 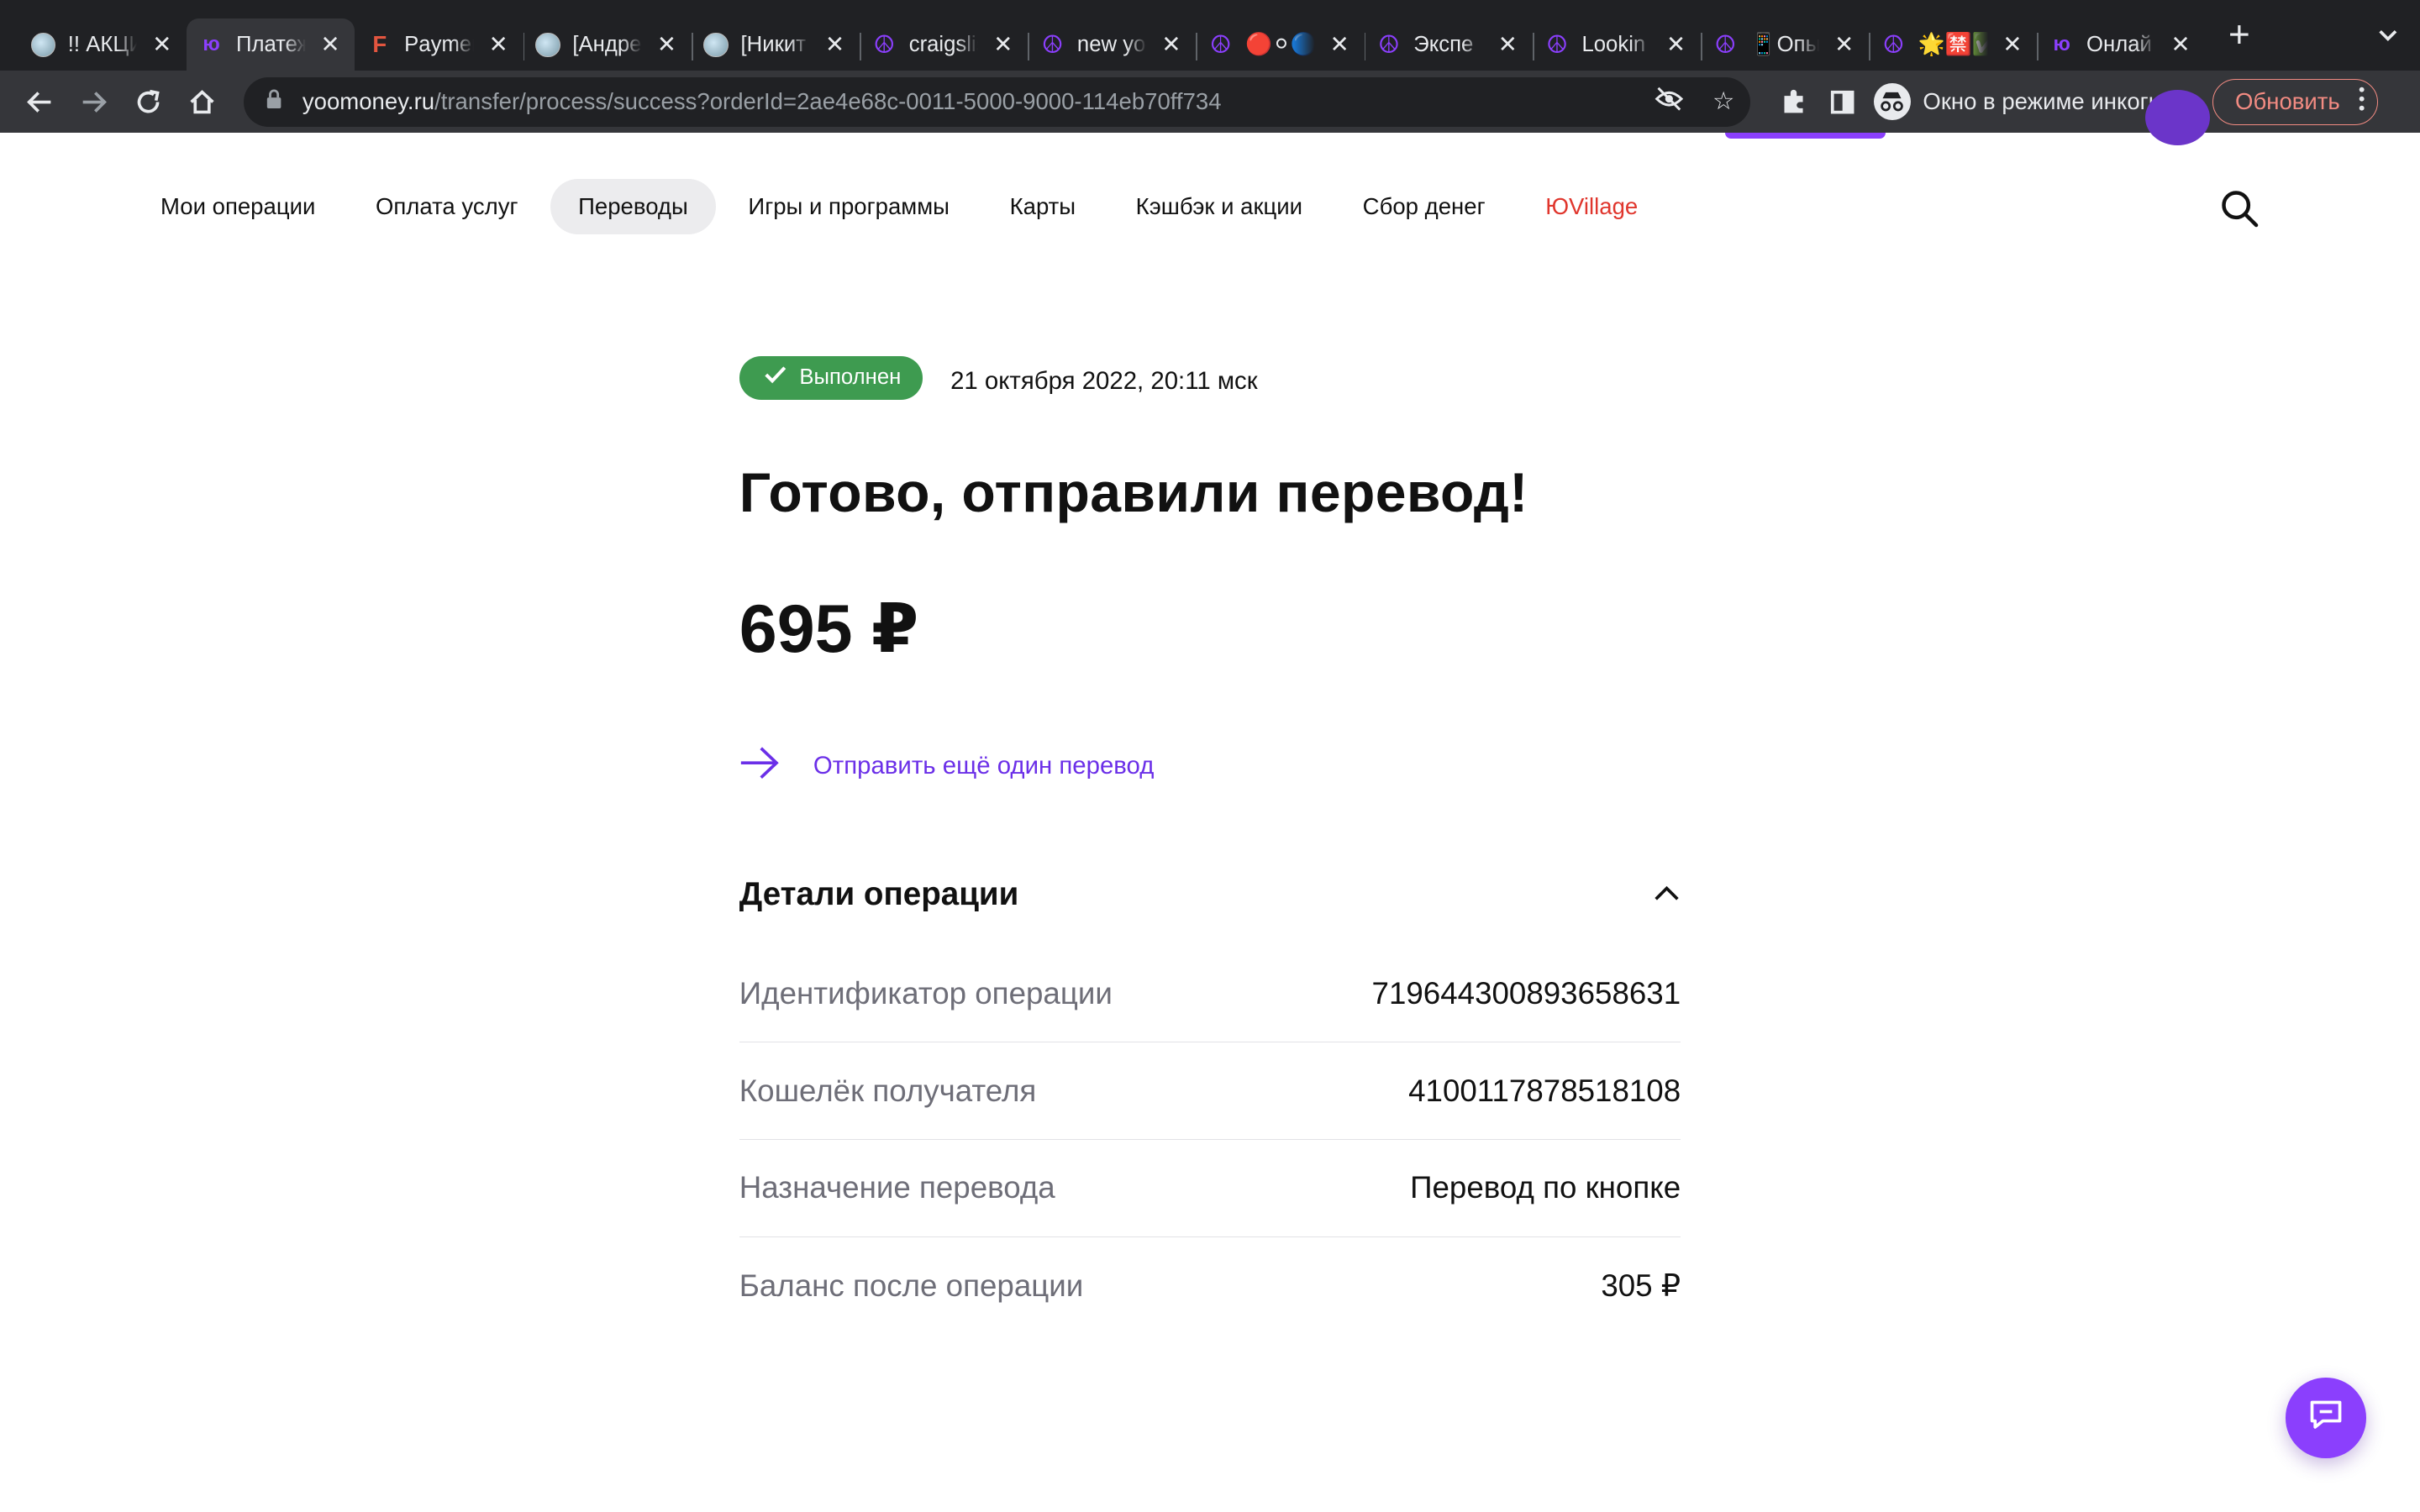 What do you see at coordinates (848, 206) in the screenshot?
I see `nav-item-games: Игры и программы` at bounding box center [848, 206].